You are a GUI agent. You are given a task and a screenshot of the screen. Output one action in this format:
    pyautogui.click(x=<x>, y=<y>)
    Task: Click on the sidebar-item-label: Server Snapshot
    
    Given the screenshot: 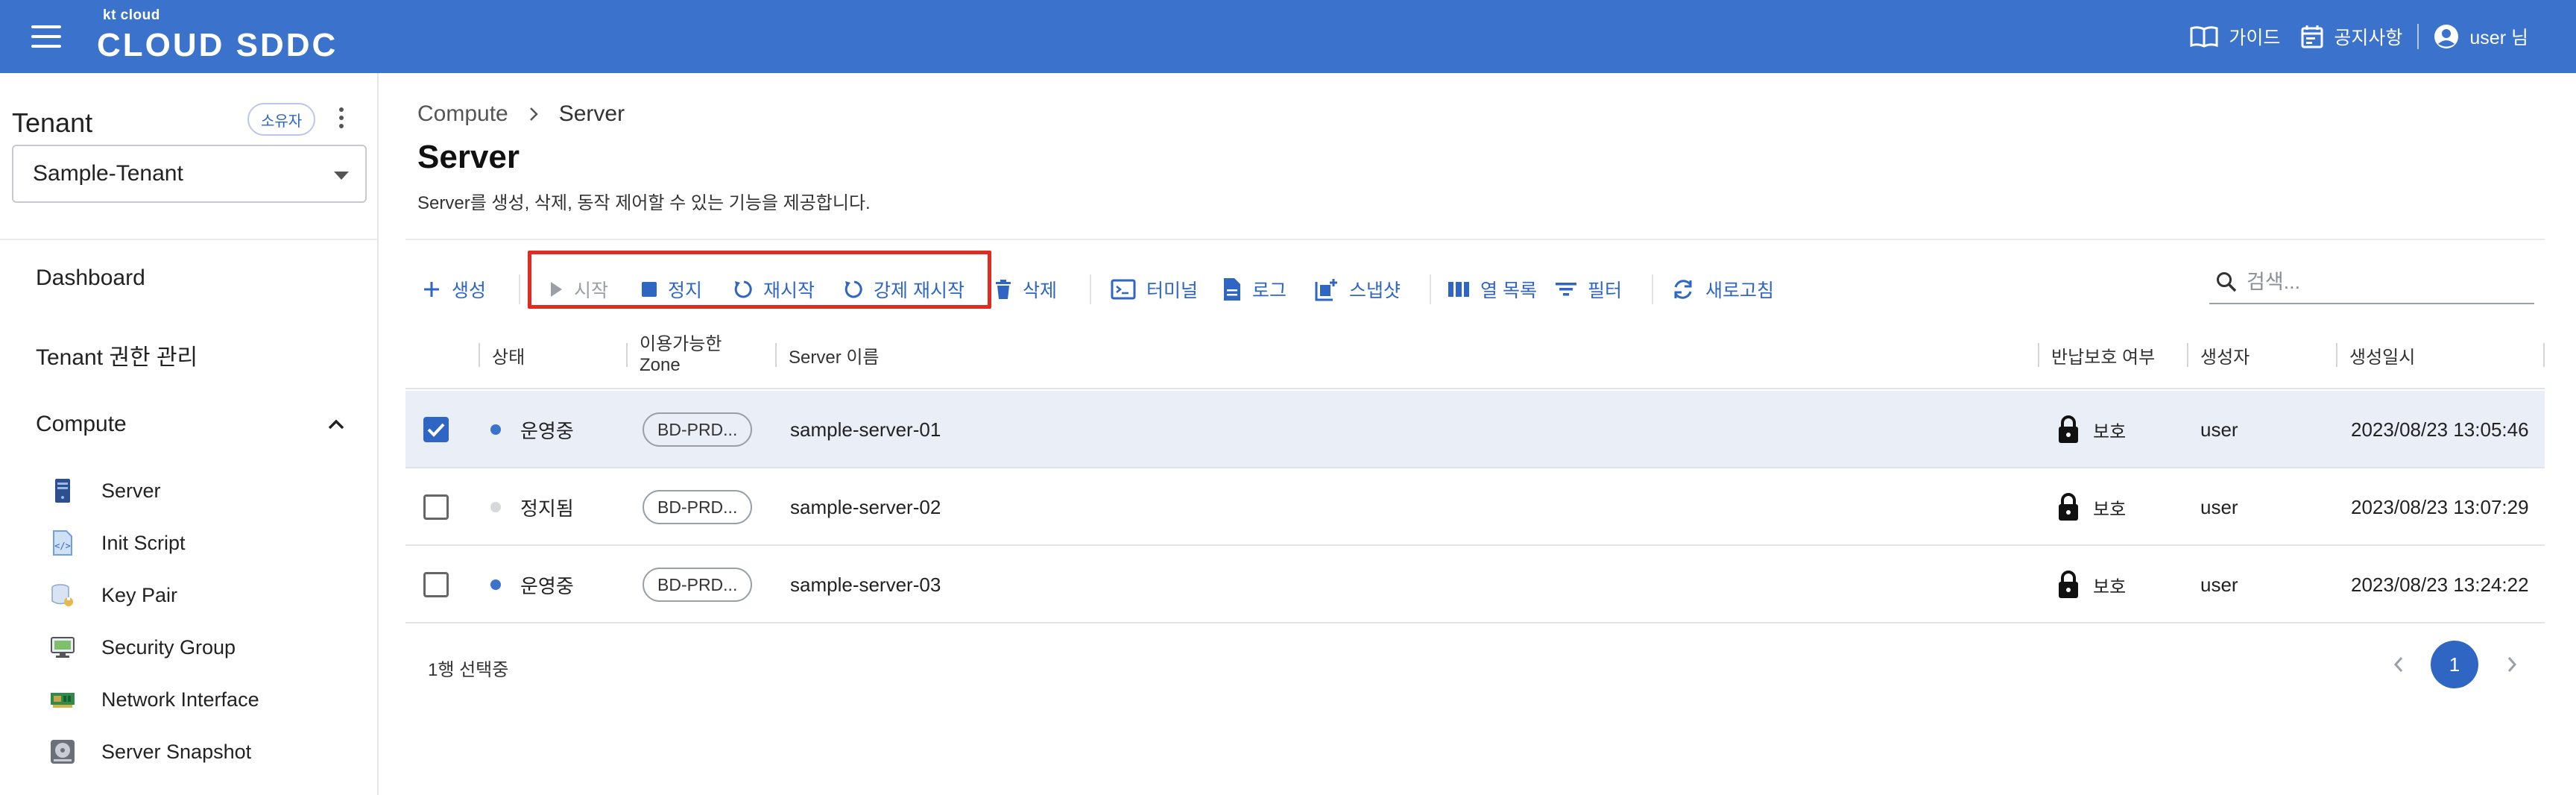 What is the action you would take?
    pyautogui.click(x=176, y=751)
    